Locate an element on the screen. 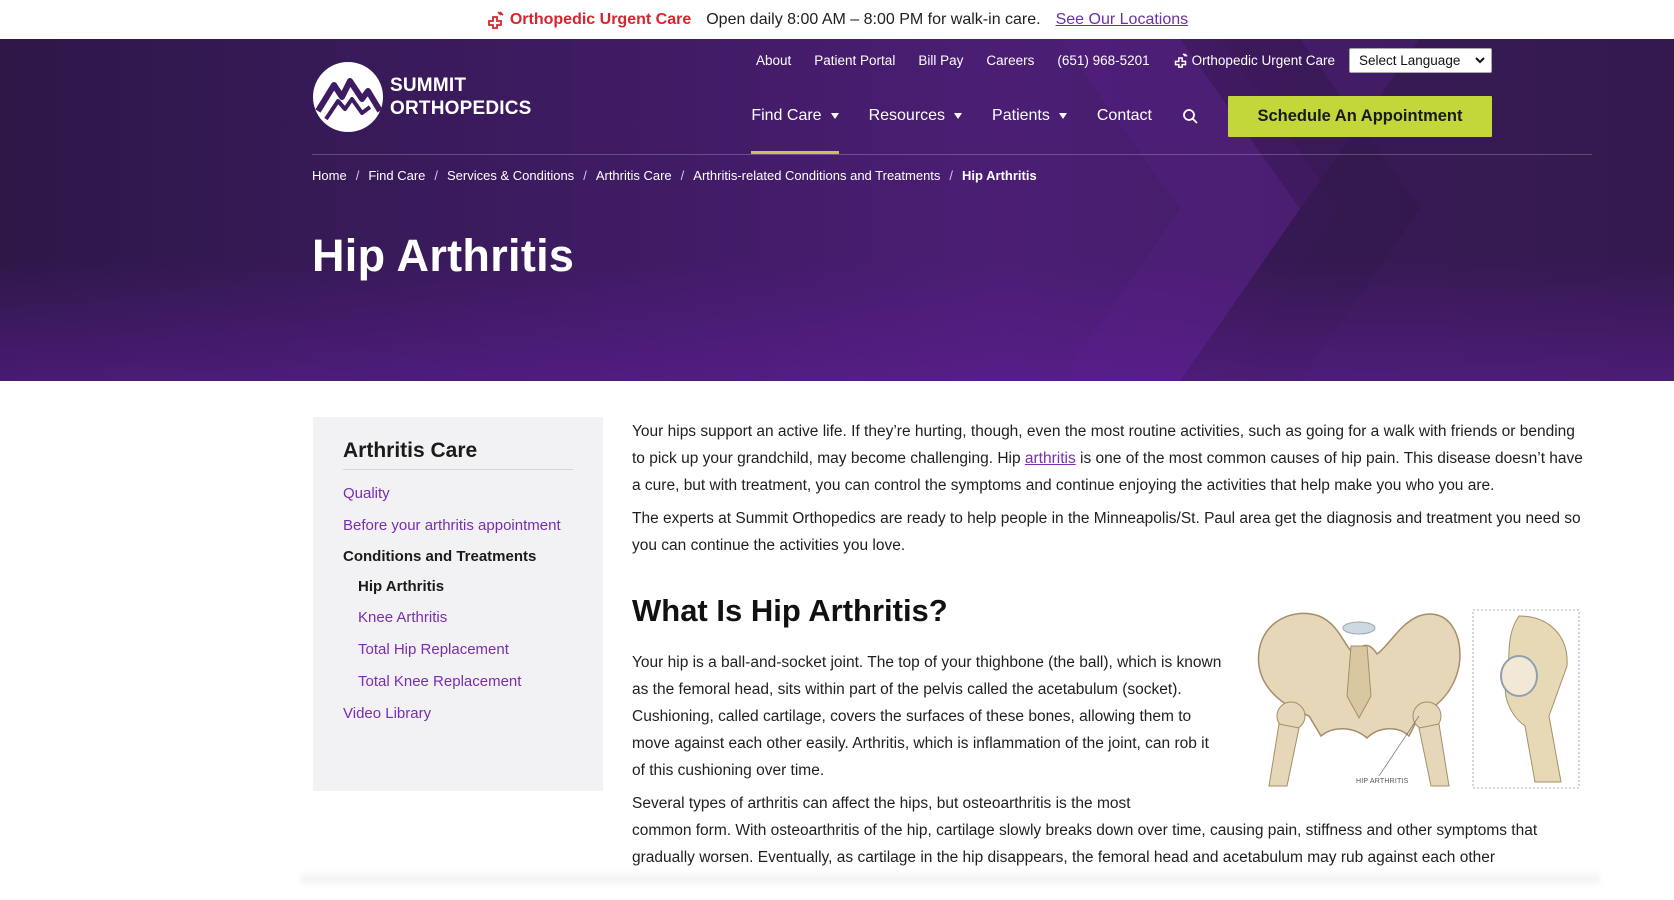 The height and width of the screenshot is (900, 1674). language-select: Select Language is located at coordinates (1420, 60).